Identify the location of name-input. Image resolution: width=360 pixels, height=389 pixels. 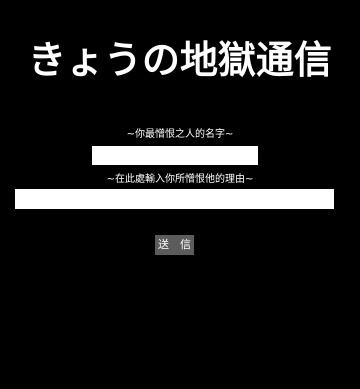
(175, 155).